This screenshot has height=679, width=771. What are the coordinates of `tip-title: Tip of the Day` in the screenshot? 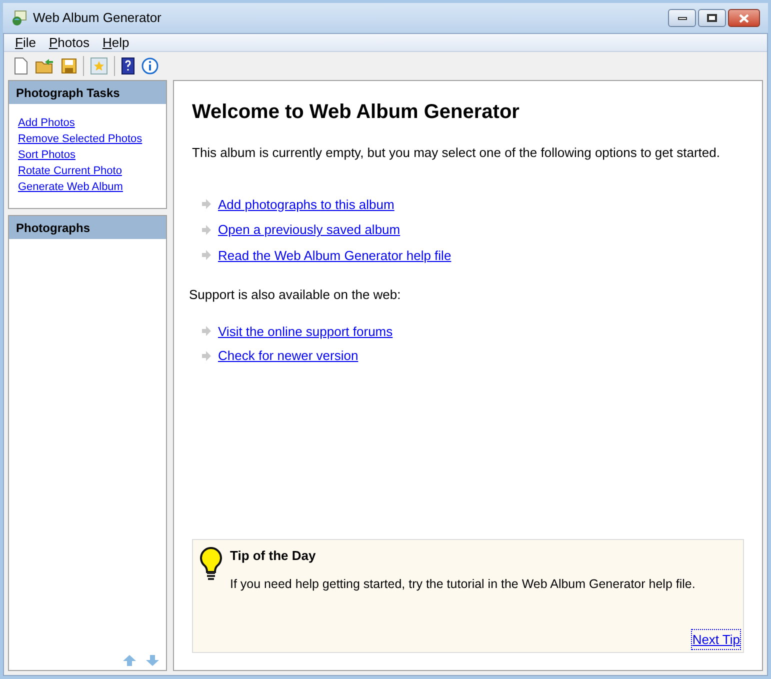 It's located at (273, 556).